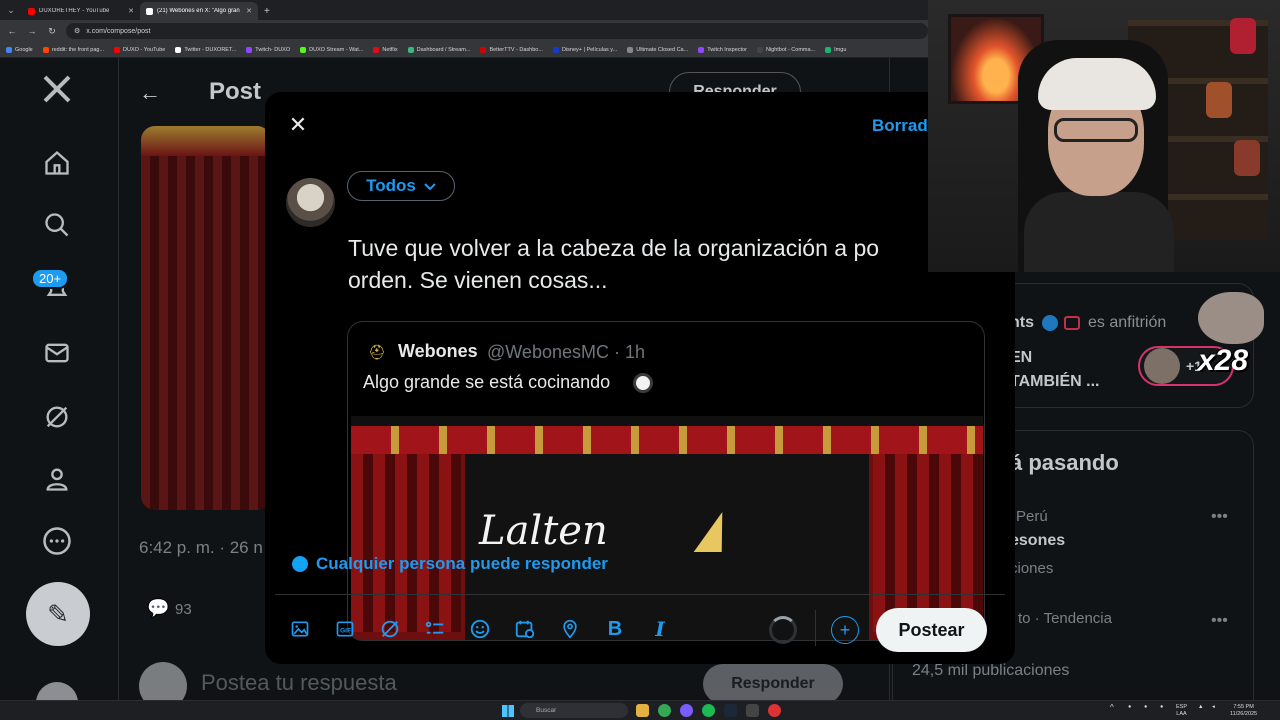 The height and width of the screenshot is (720, 1280). What do you see at coordinates (1104, 136) in the screenshot?
I see `webcam-overlay` at bounding box center [1104, 136].